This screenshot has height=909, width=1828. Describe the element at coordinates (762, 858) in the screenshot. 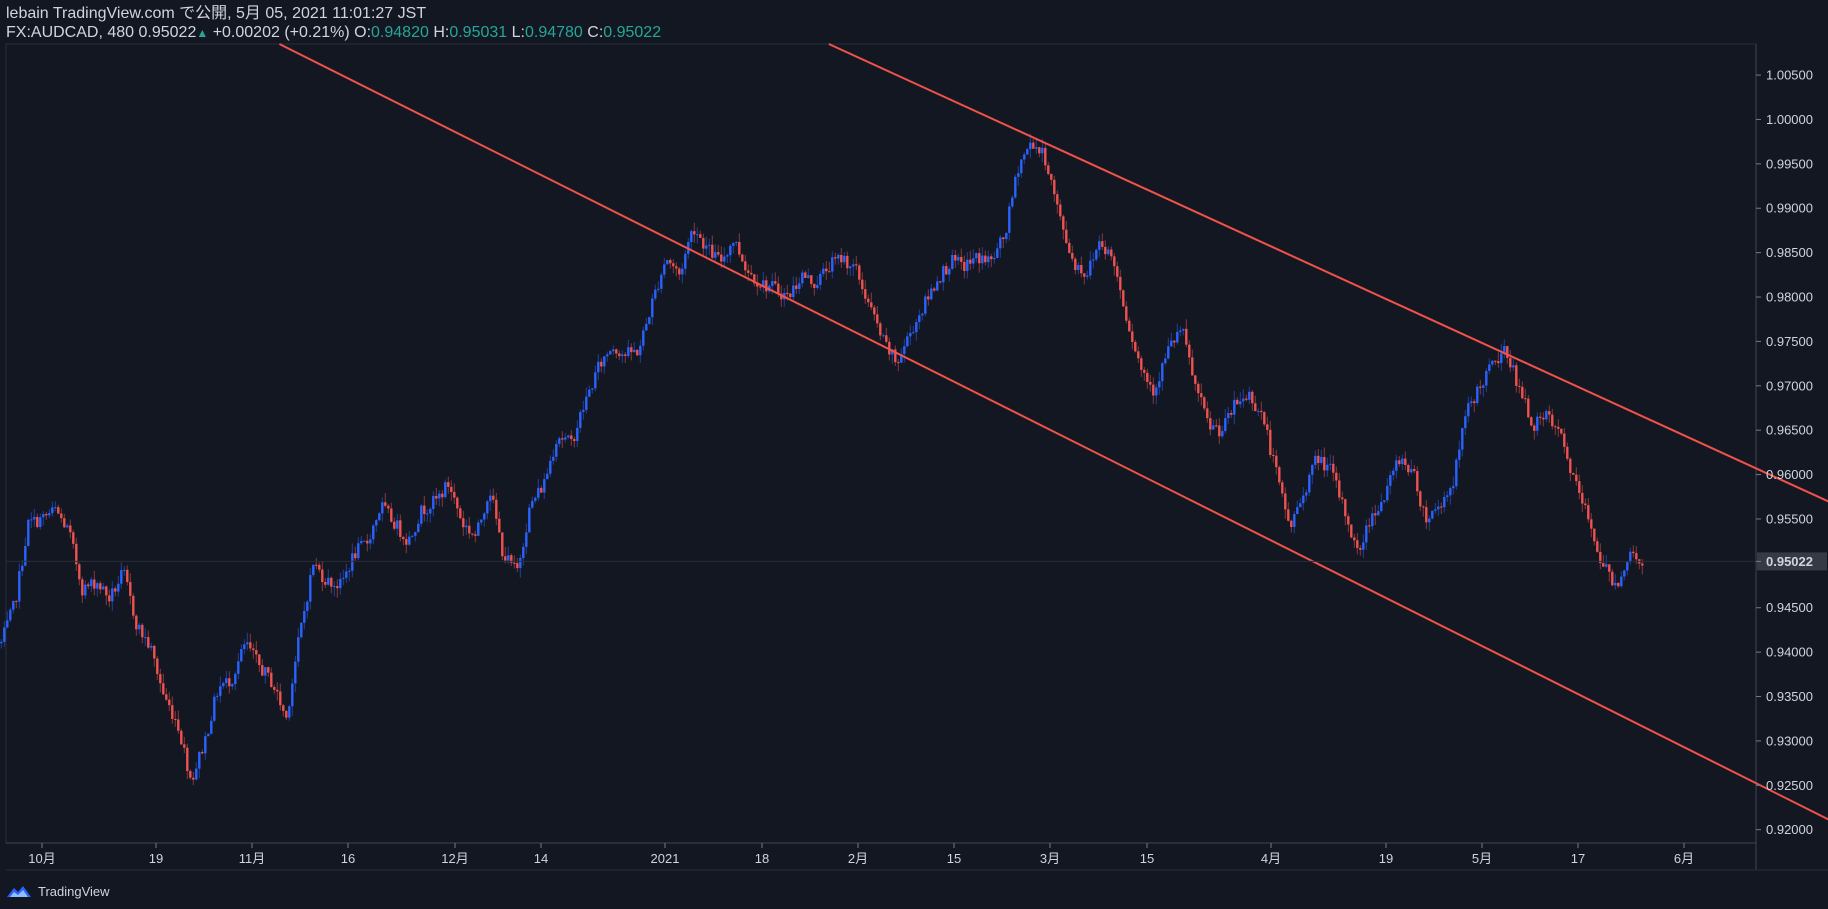

I see `time-tick-label: 18` at that location.